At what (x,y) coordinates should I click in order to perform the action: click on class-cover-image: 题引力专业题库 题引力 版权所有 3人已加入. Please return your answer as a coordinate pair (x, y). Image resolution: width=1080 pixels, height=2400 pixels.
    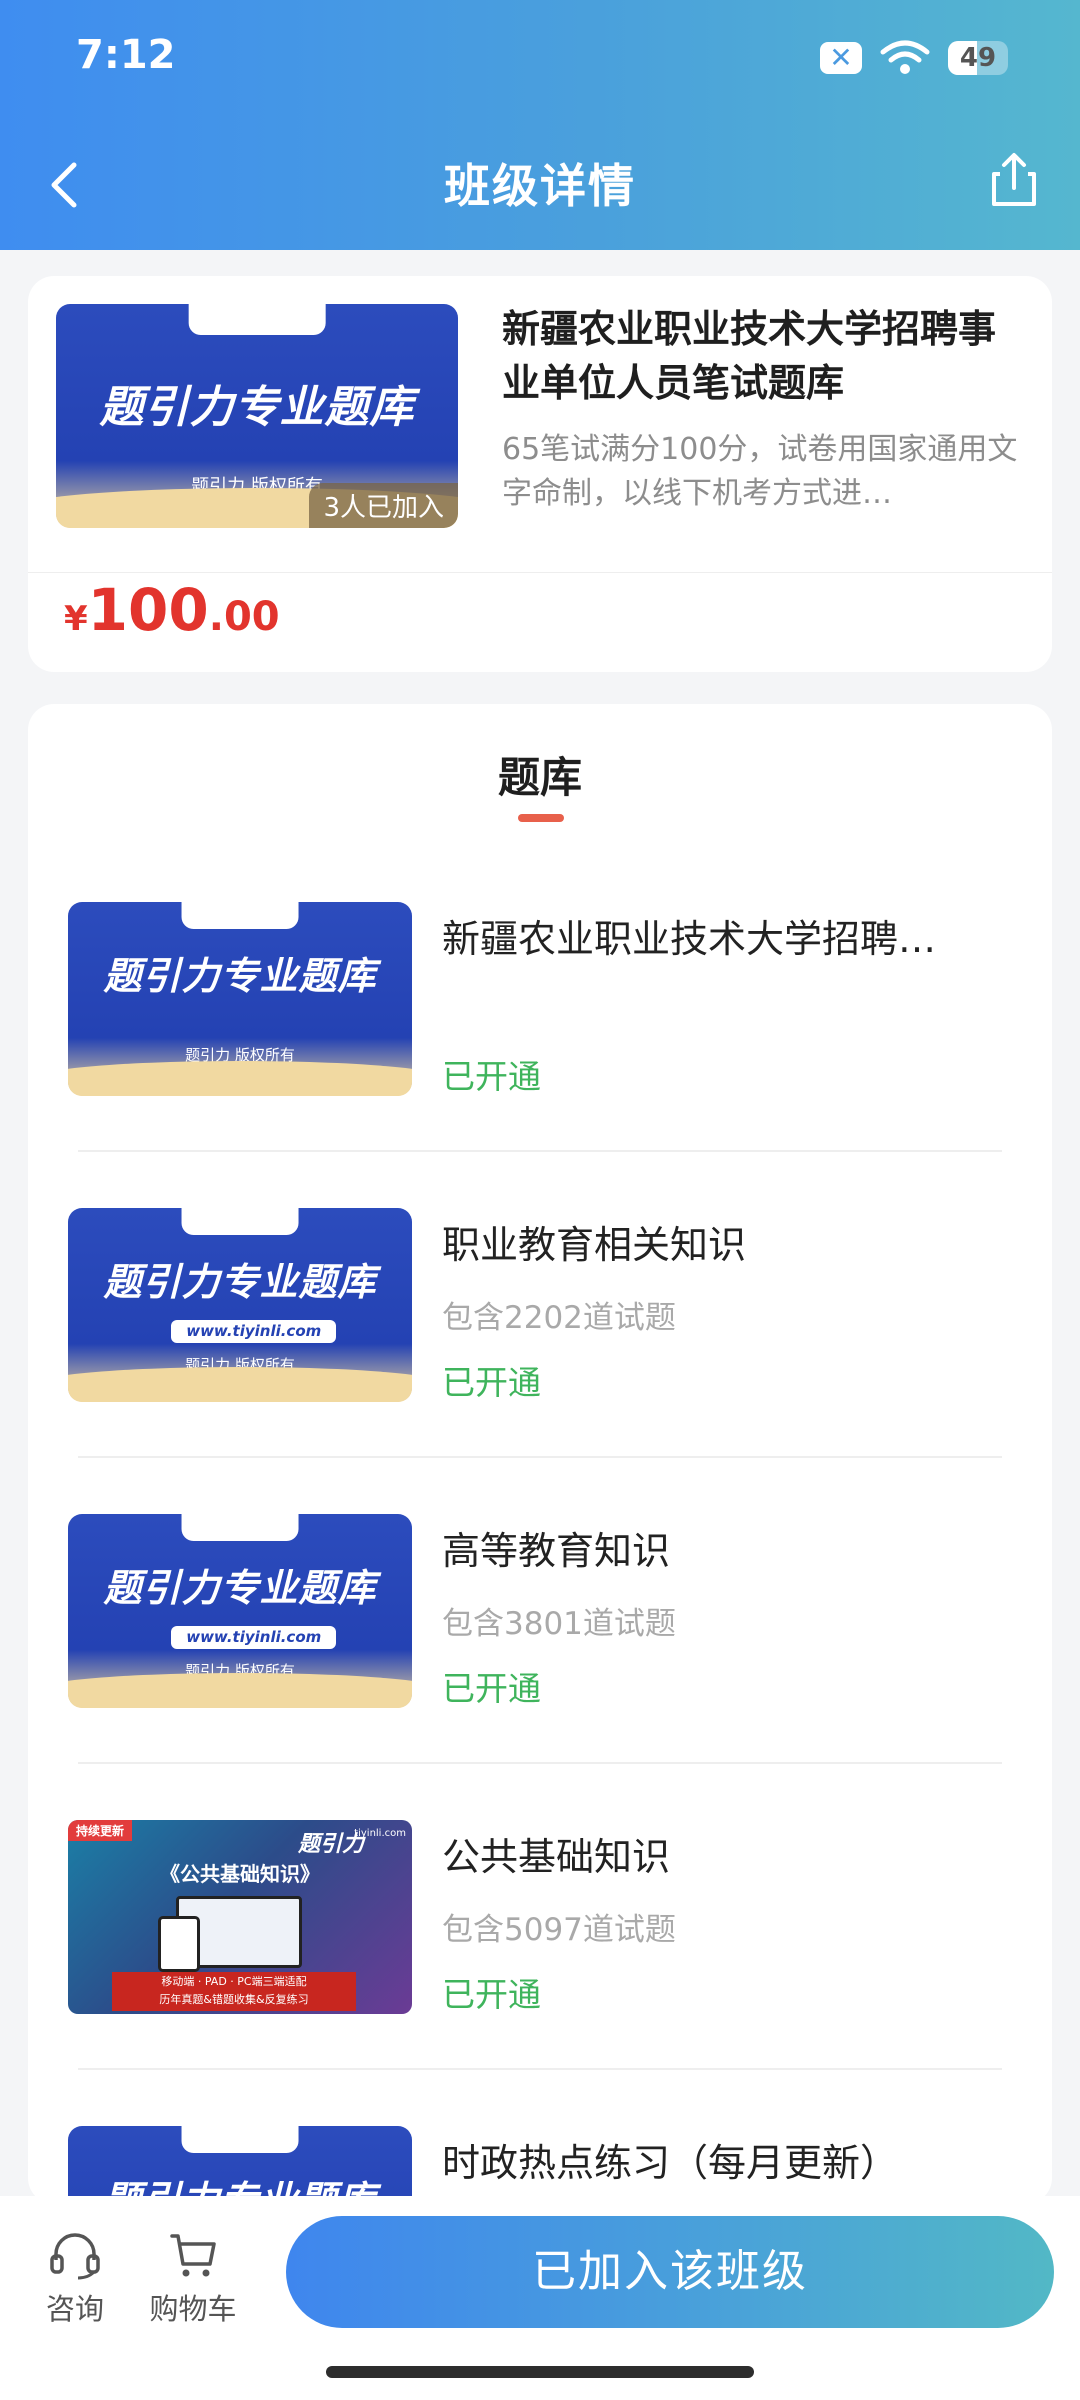
    Looking at the image, I should click on (257, 416).